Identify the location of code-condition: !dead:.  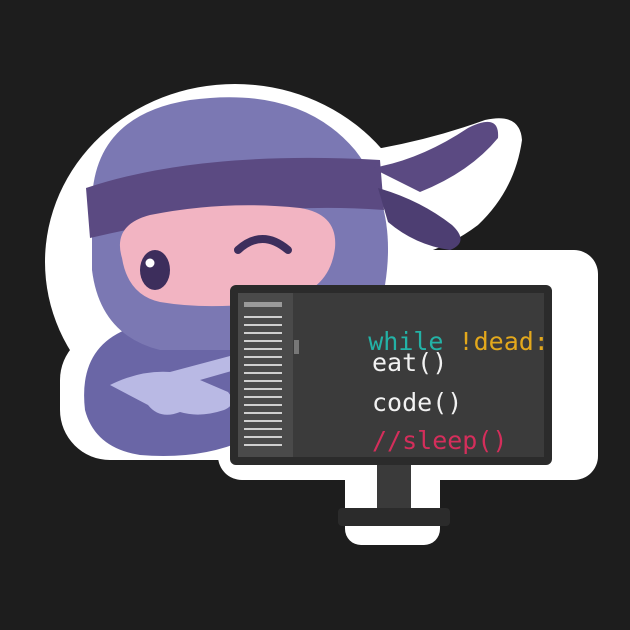
(503, 341).